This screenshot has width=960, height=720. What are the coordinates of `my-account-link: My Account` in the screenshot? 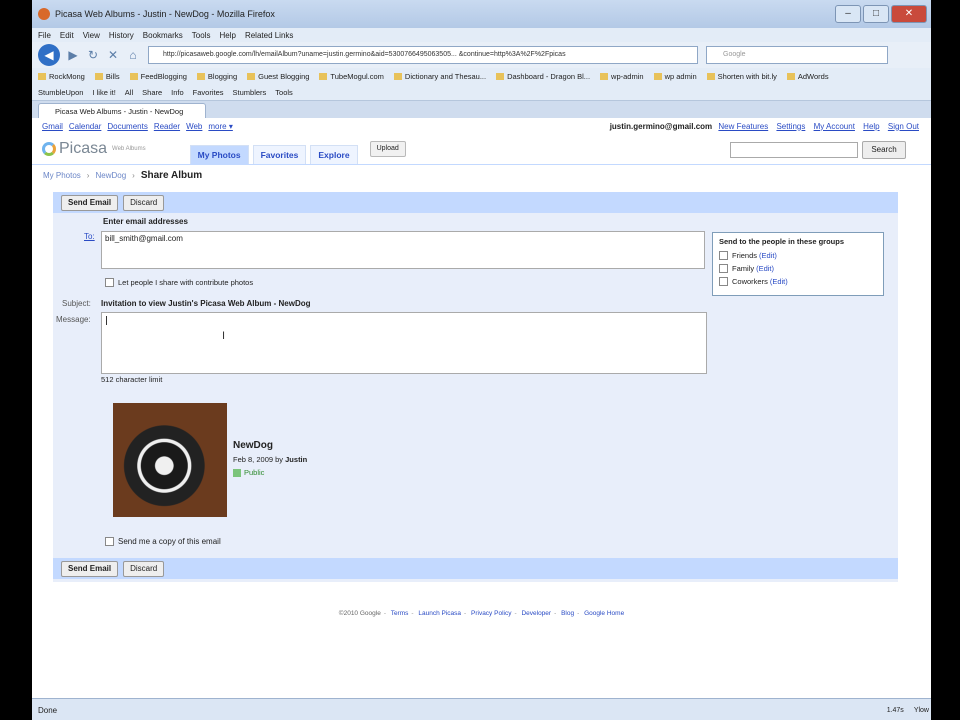 It's located at (834, 126).